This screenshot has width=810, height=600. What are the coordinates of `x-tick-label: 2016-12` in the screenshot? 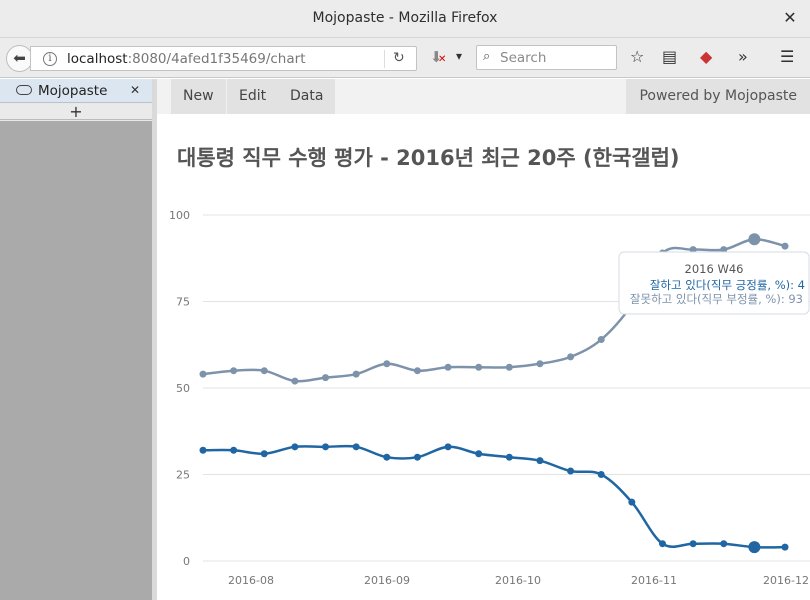 It's located at (786, 580).